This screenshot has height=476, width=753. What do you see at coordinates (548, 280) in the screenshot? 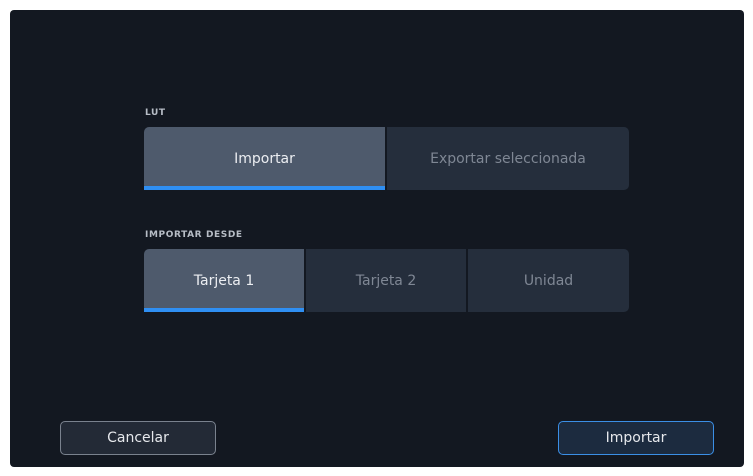
I see `source-drive-option: Unidad` at bounding box center [548, 280].